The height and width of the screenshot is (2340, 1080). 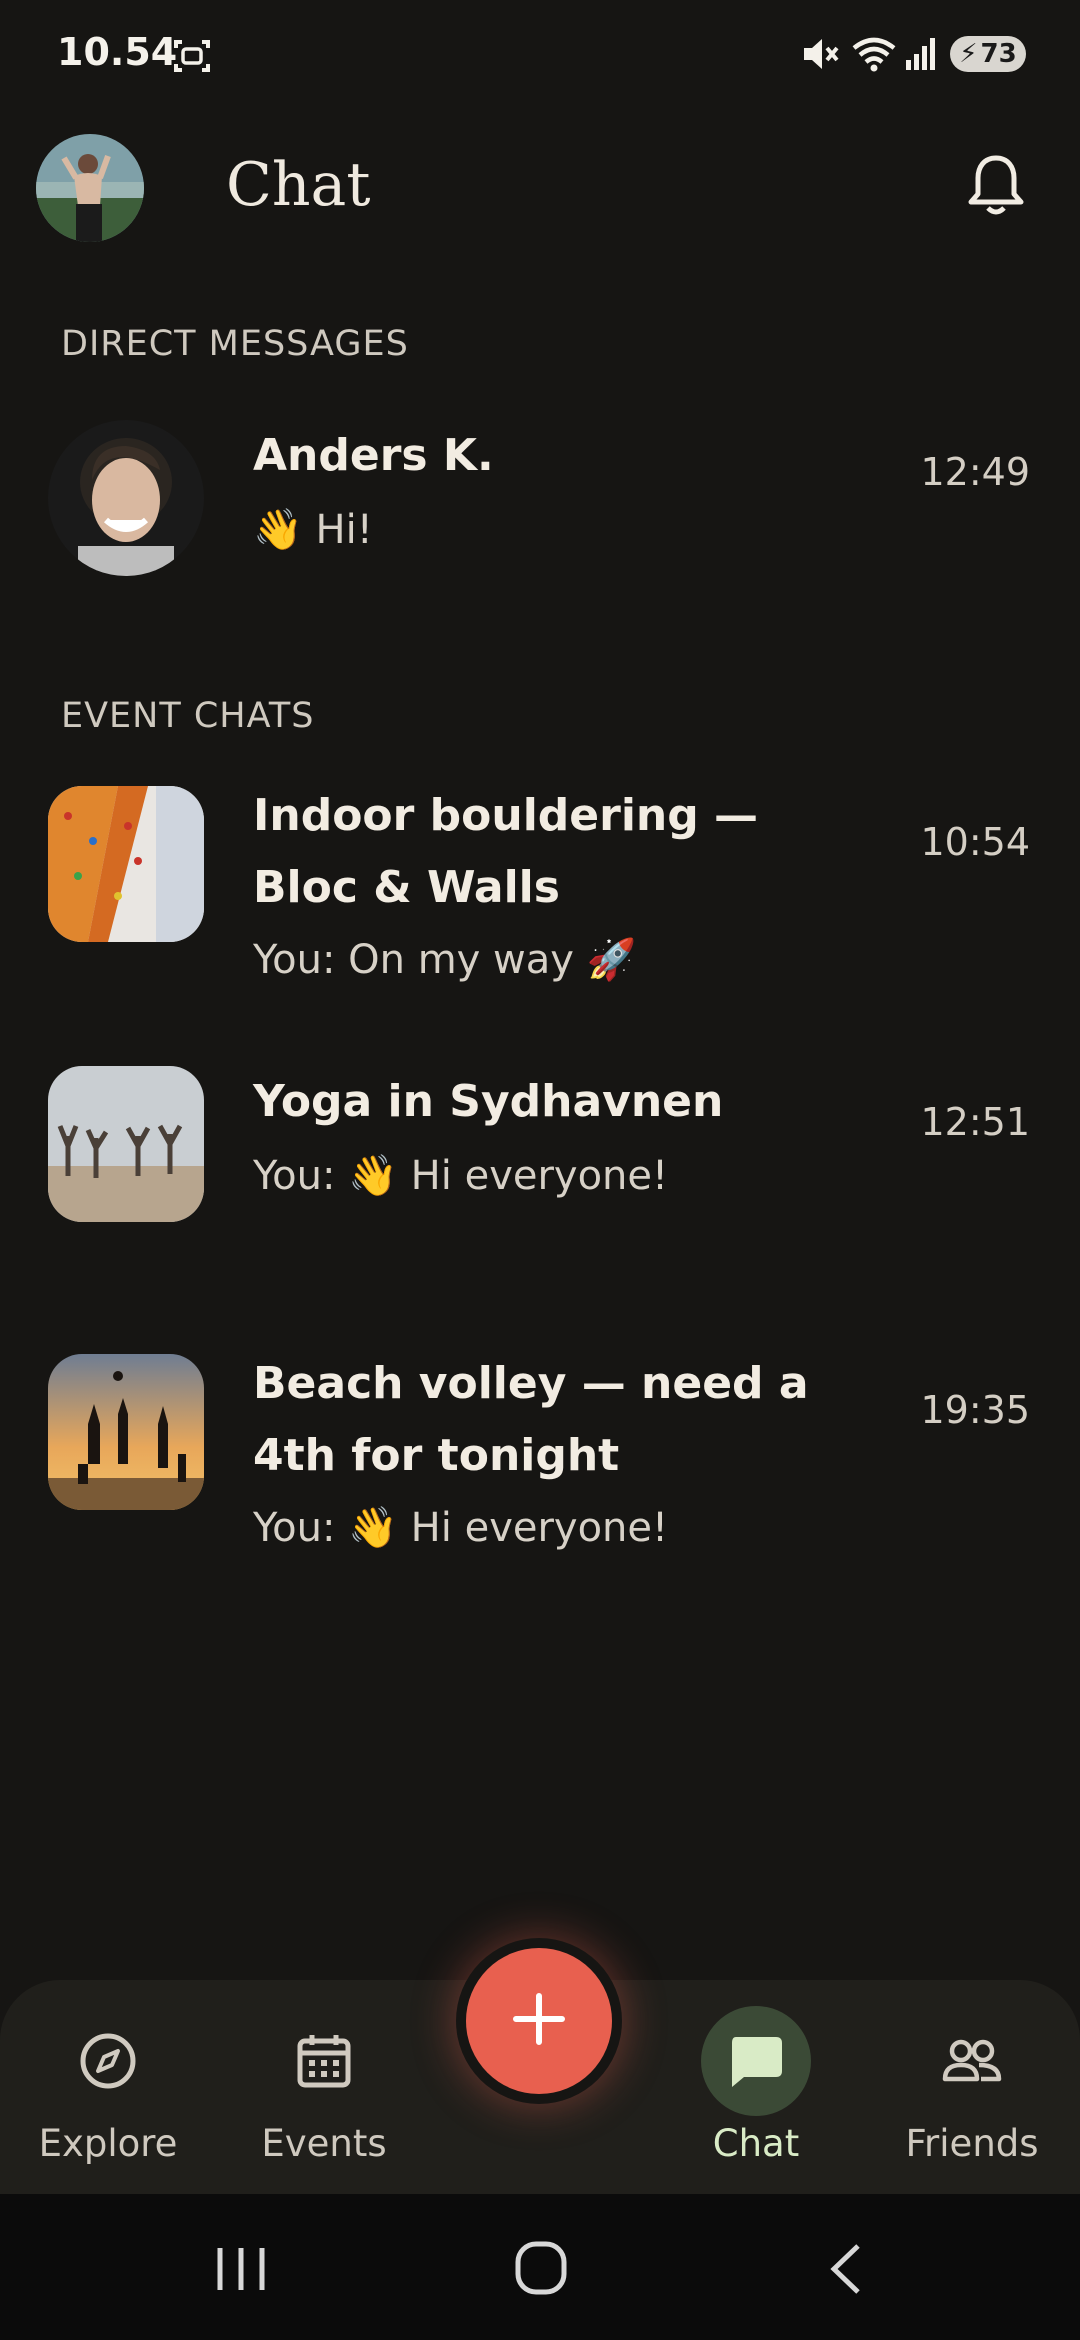 I want to click on nav-friends: Friends, so click(x=972, y=2087).